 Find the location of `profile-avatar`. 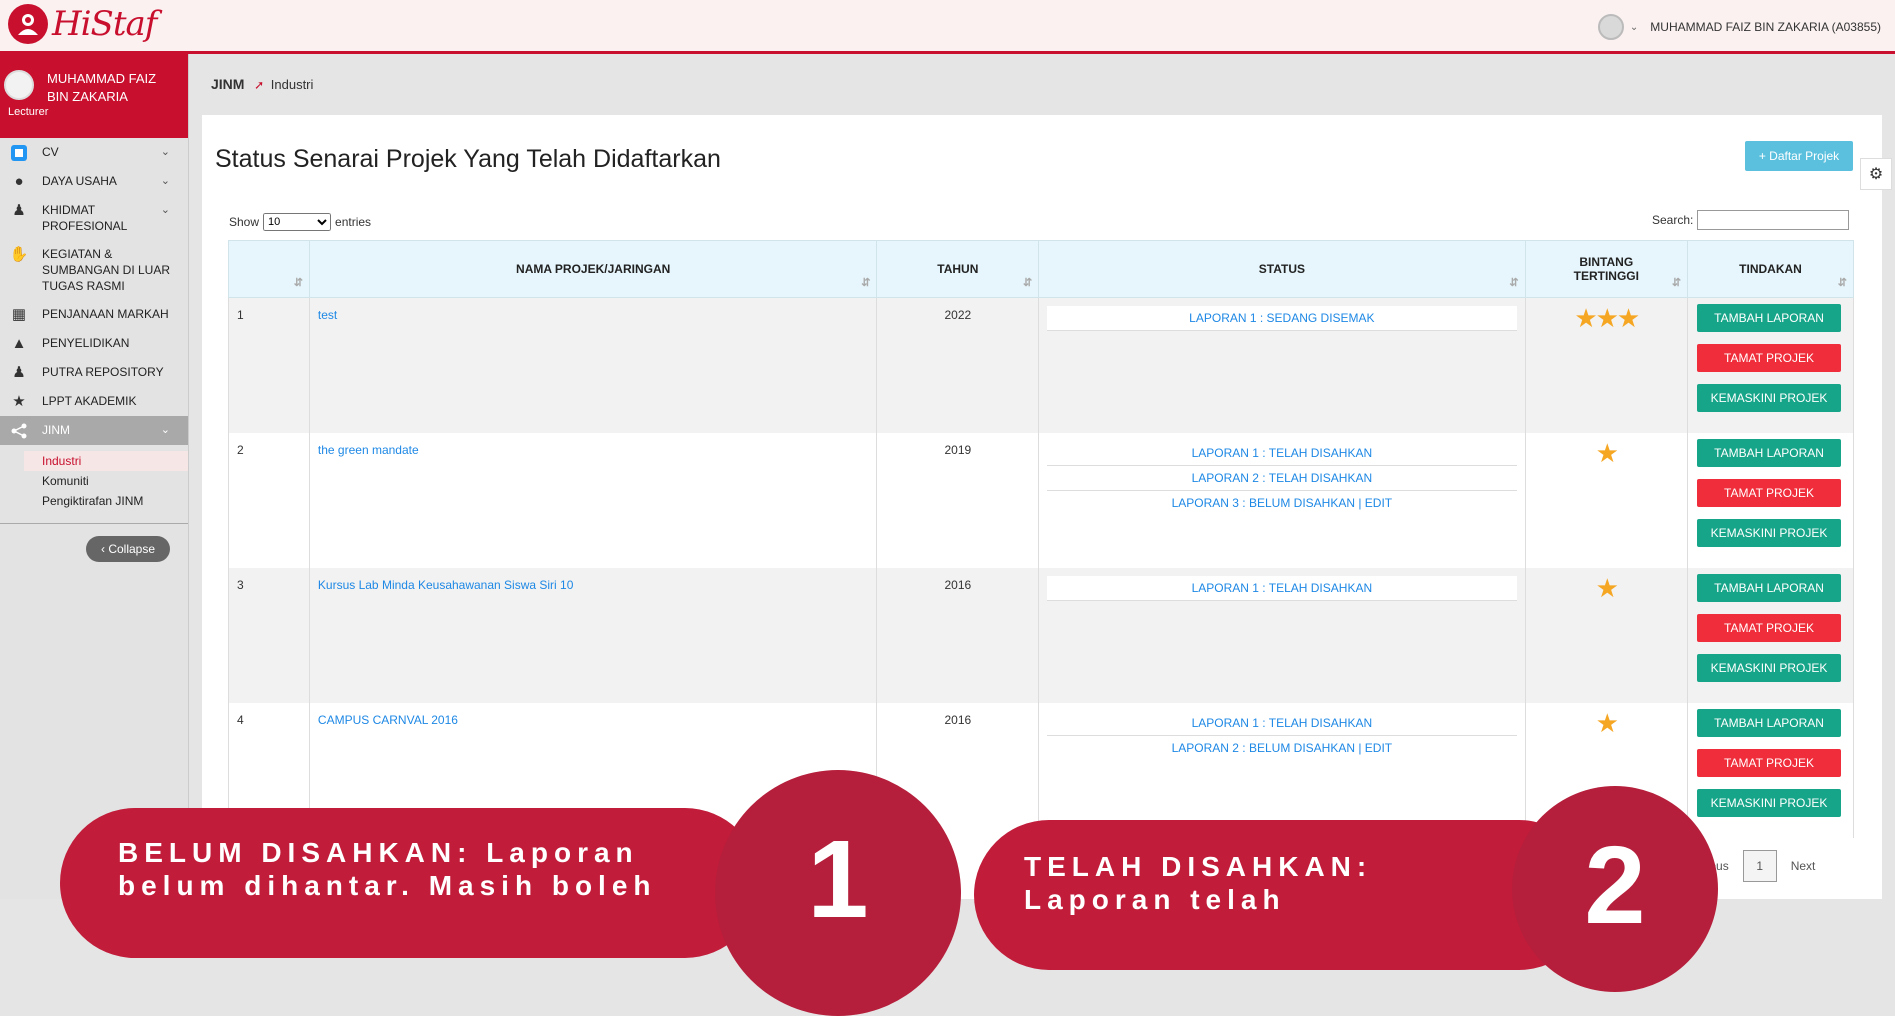

profile-avatar is located at coordinates (19, 85).